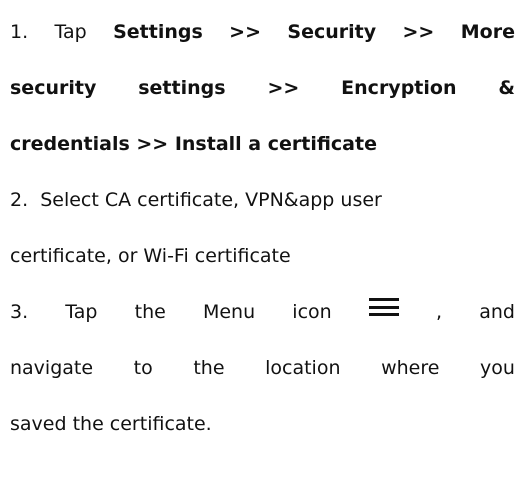 The image size is (523, 493). What do you see at coordinates (158, 32) in the screenshot?
I see `step1-settings: Settings` at bounding box center [158, 32].